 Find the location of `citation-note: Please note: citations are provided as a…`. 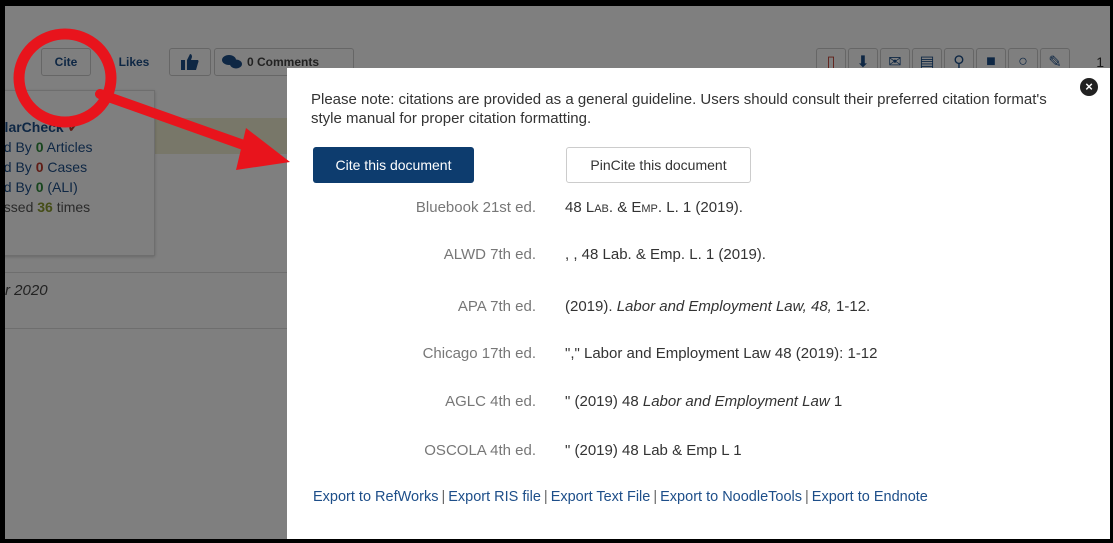

citation-note: Please note: citations are provided as a… is located at coordinates (679, 109).